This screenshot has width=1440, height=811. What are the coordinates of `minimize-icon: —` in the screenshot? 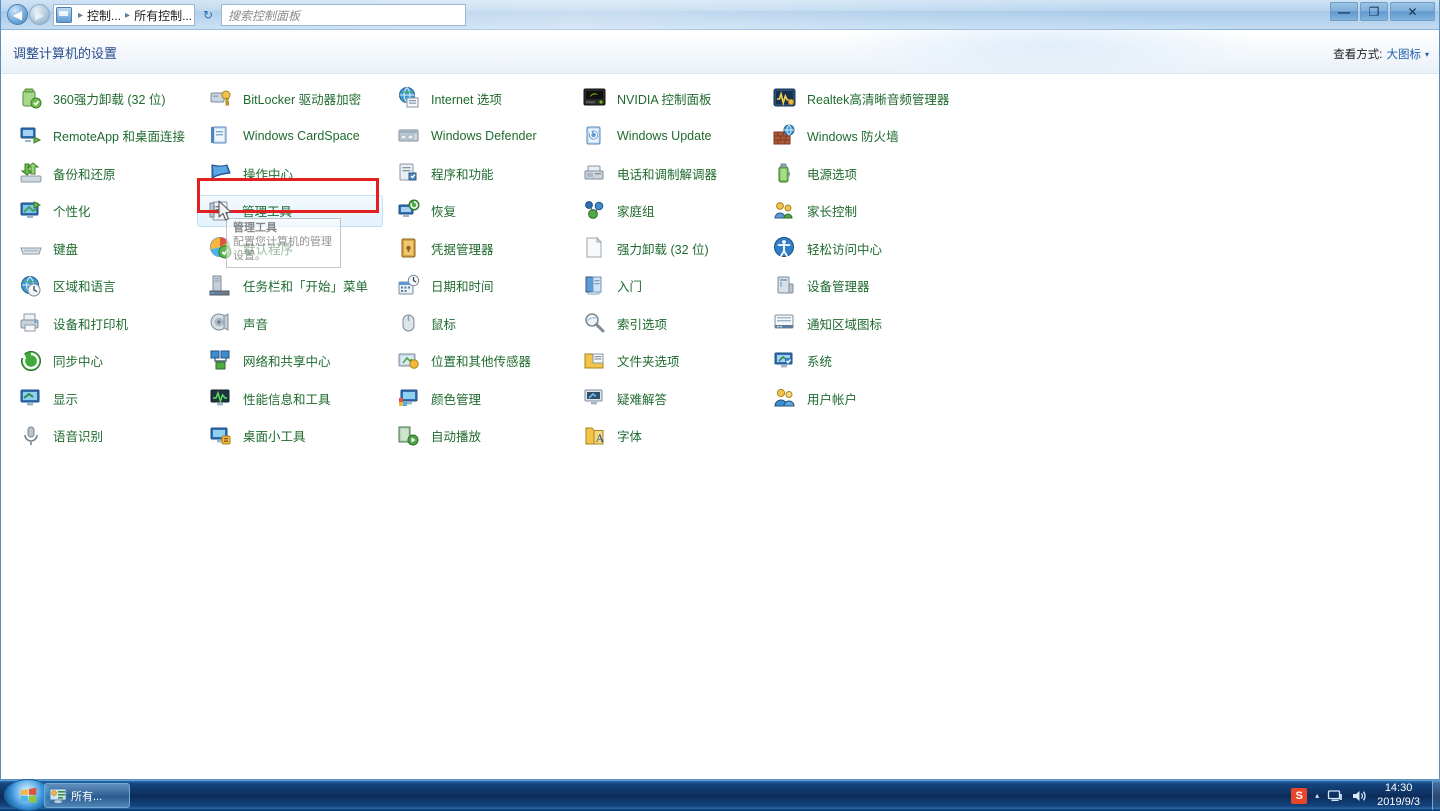 It's located at (1344, 12).